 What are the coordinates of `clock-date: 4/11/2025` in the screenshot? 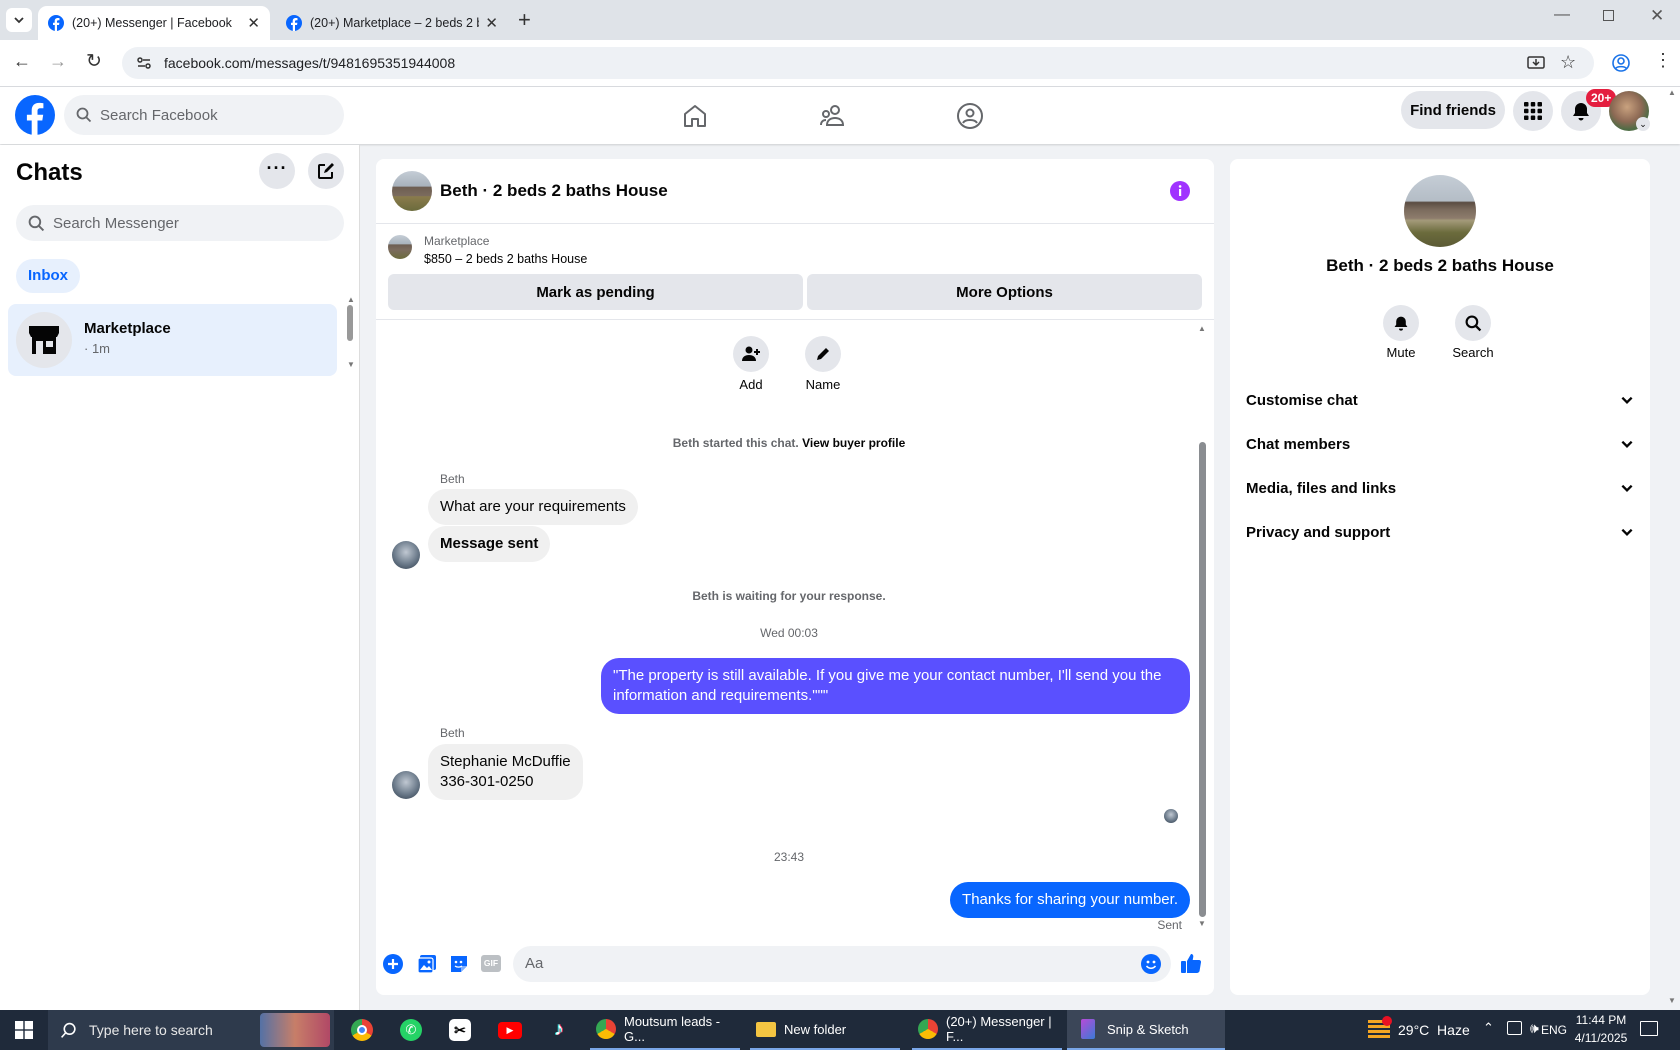 It's located at (1601, 1038).